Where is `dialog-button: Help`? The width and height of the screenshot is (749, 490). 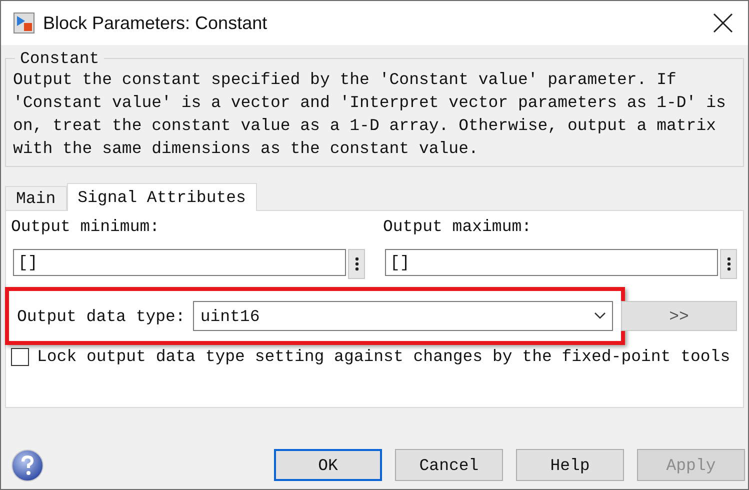
dialog-button: Help is located at coordinates (570, 465).